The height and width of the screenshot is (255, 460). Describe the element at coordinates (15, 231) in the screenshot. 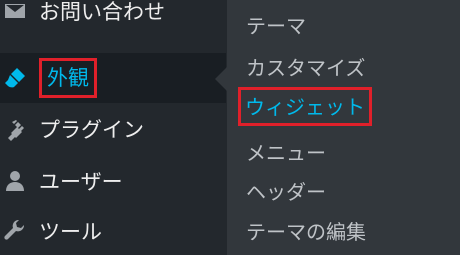

I see `wrench-icon` at that location.